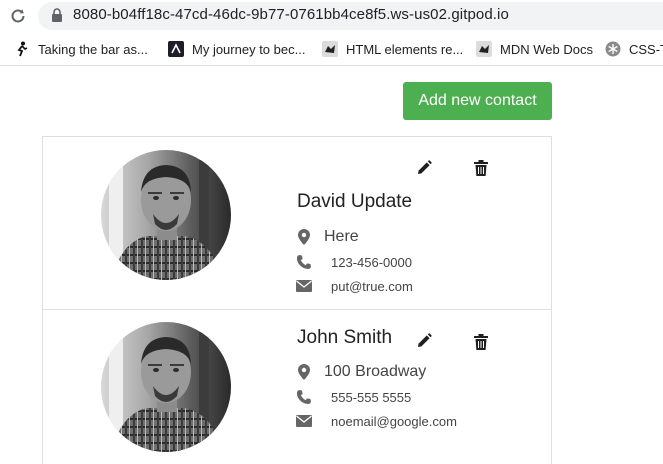  Describe the element at coordinates (341, 236) in the screenshot. I see `contact-address: Here` at that location.